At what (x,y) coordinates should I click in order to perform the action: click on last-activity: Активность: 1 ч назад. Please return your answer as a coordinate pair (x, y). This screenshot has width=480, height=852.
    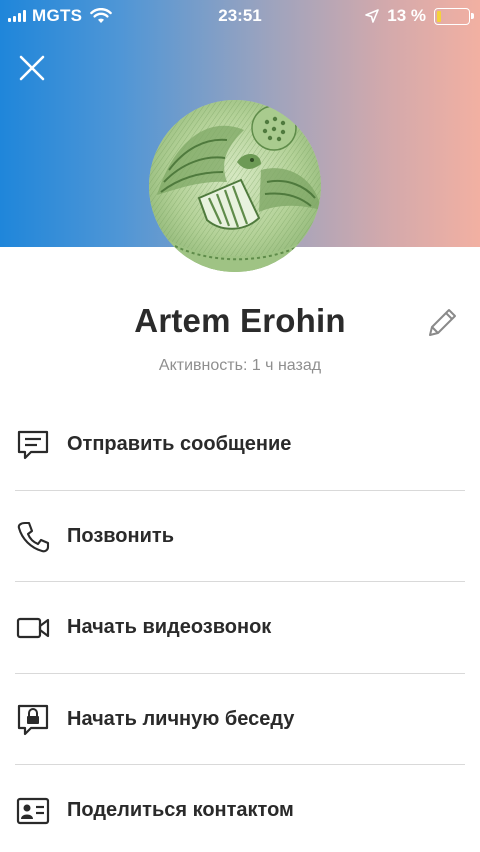
    Looking at the image, I should click on (240, 365).